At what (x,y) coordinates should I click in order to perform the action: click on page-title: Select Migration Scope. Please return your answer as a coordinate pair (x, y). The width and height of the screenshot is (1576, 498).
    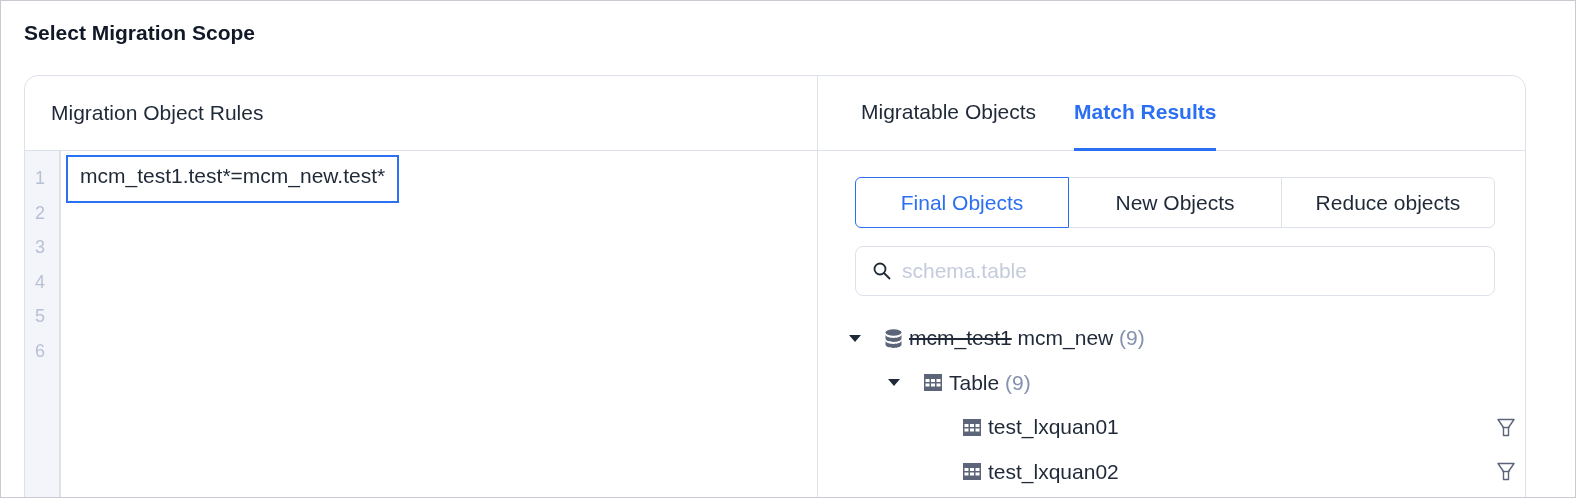
    Looking at the image, I should click on (140, 33).